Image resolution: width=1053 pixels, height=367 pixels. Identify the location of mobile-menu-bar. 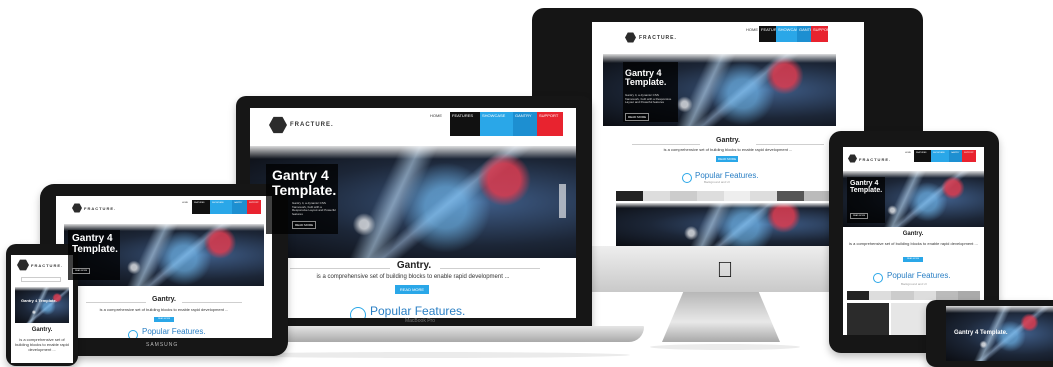
(41, 279).